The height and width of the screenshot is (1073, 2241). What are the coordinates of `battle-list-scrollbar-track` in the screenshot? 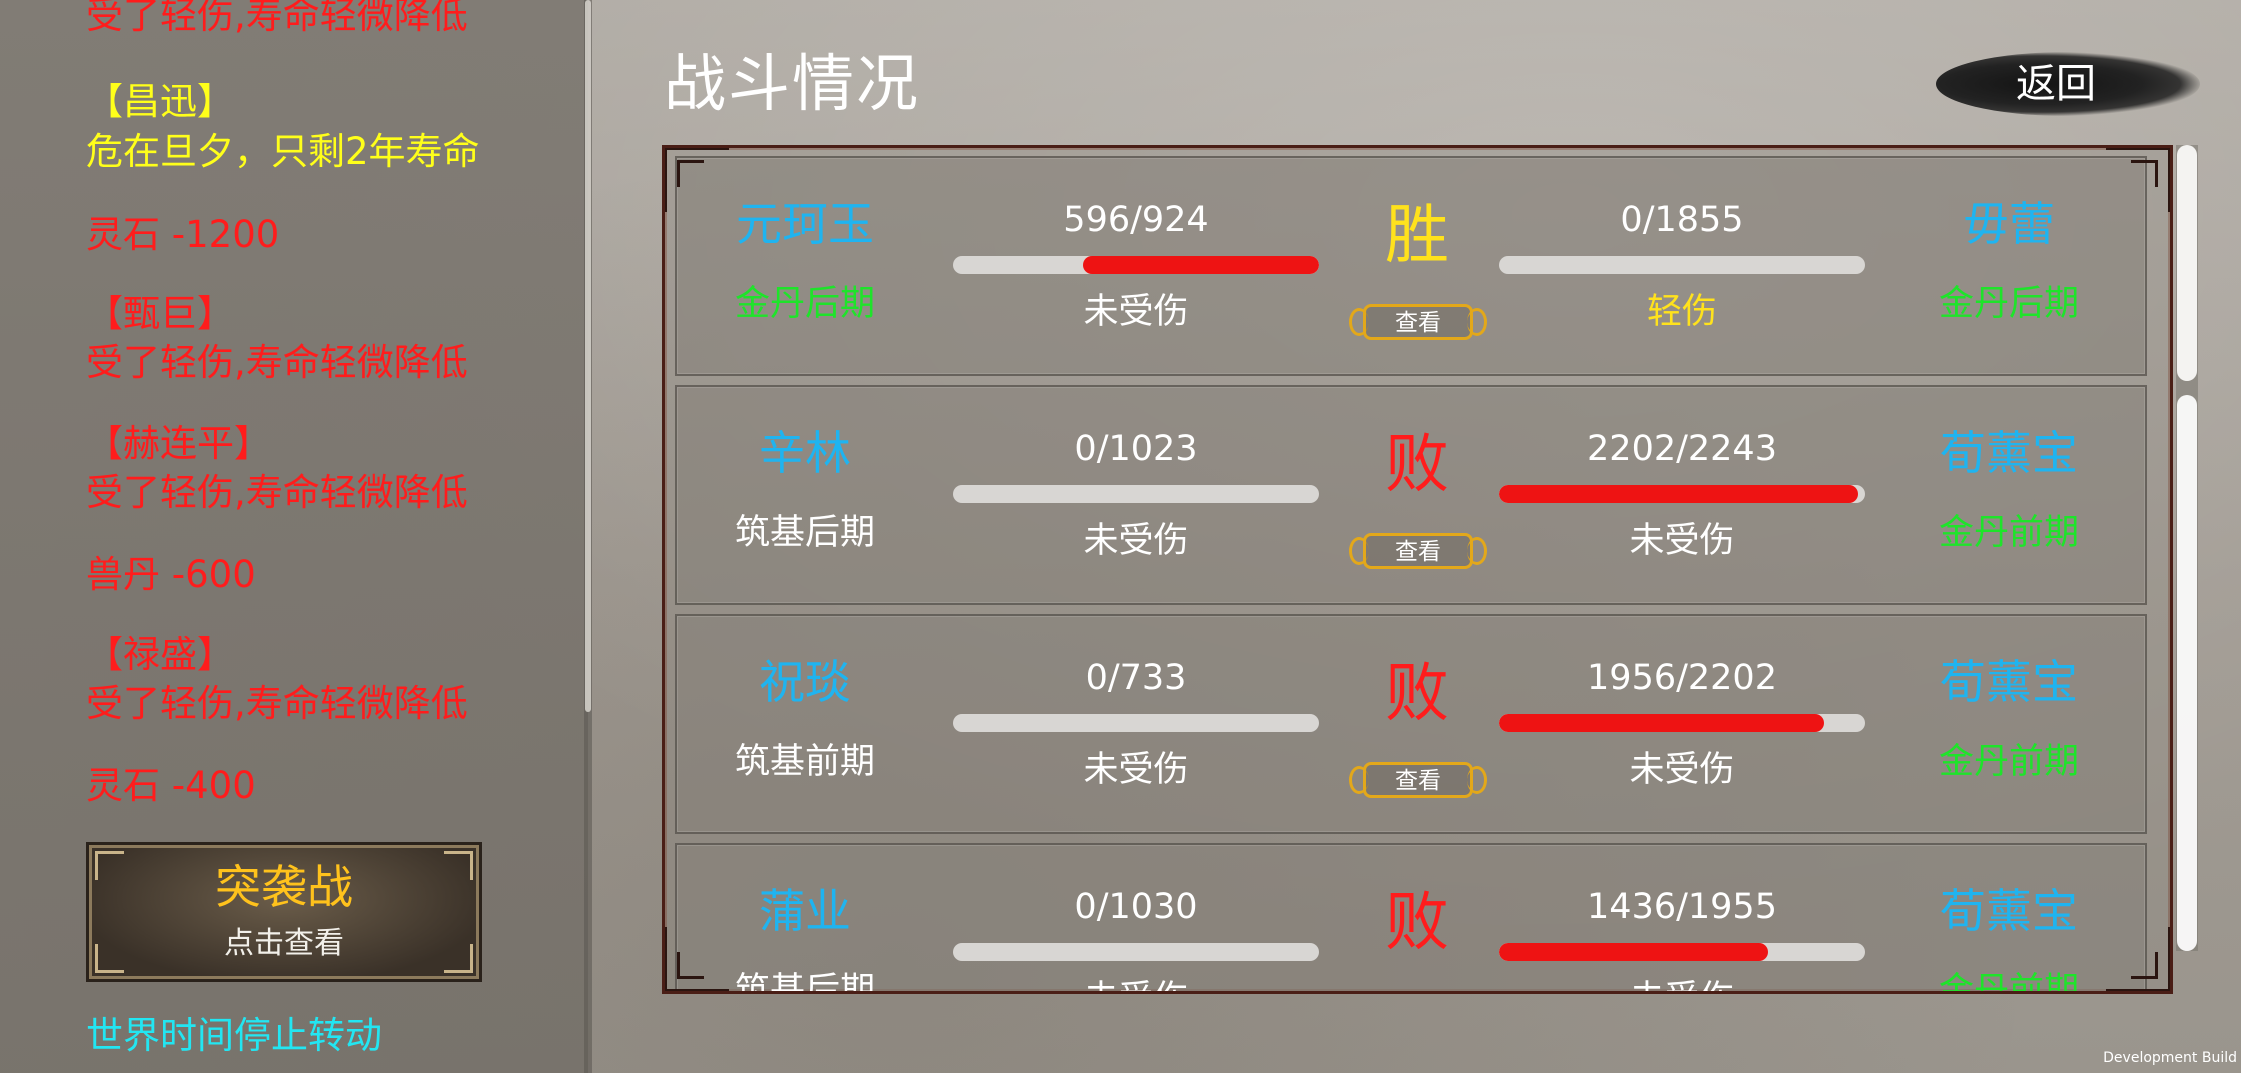 It's located at (2187, 673).